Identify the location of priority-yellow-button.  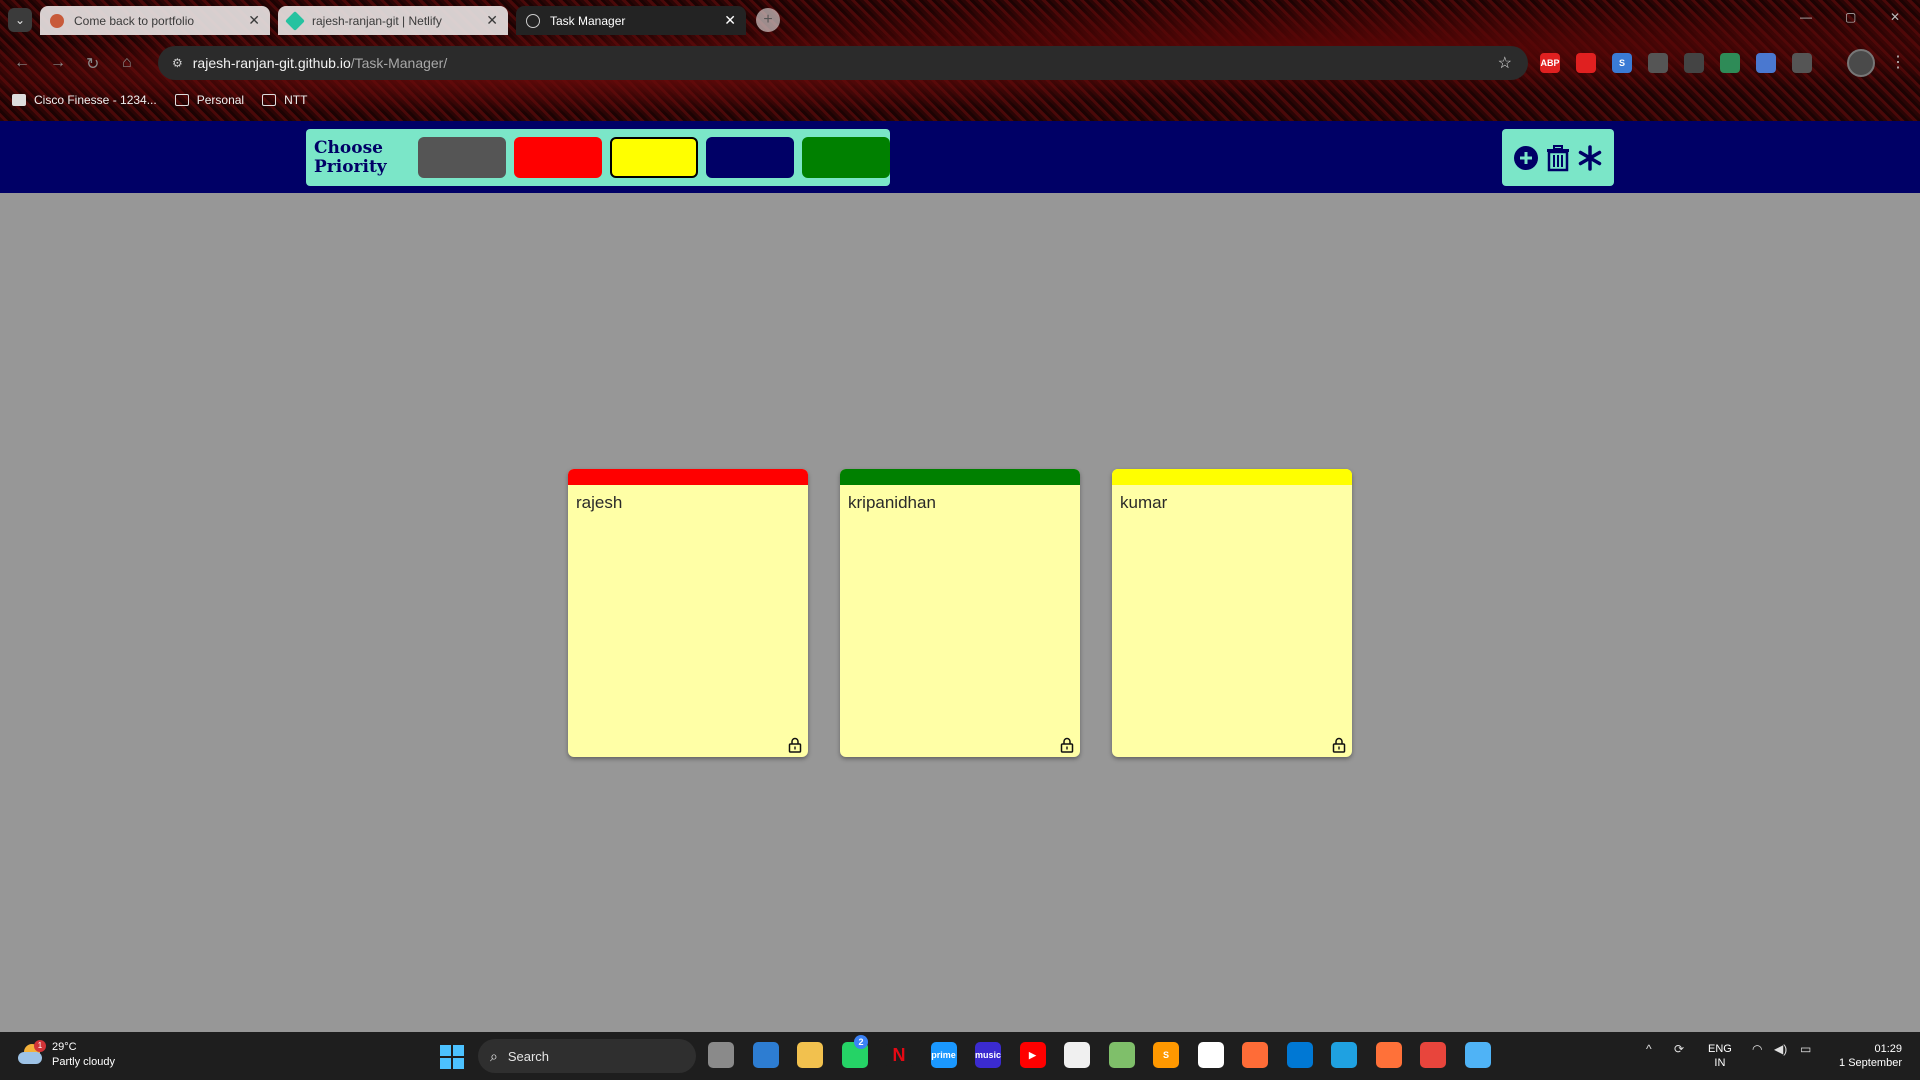
(654, 157).